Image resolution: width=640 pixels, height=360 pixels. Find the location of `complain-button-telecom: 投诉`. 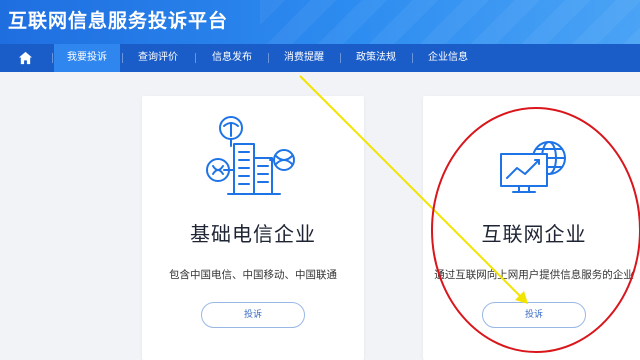

complain-button-telecom: 投诉 is located at coordinates (253, 315).